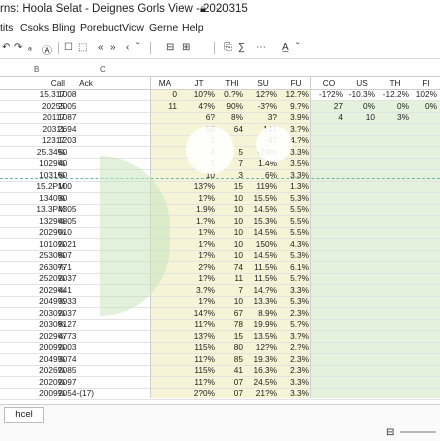 The height and width of the screenshot is (441, 440). What do you see at coordinates (163, 28) in the screenshot?
I see `menu-item-gerne: Gerne` at bounding box center [163, 28].